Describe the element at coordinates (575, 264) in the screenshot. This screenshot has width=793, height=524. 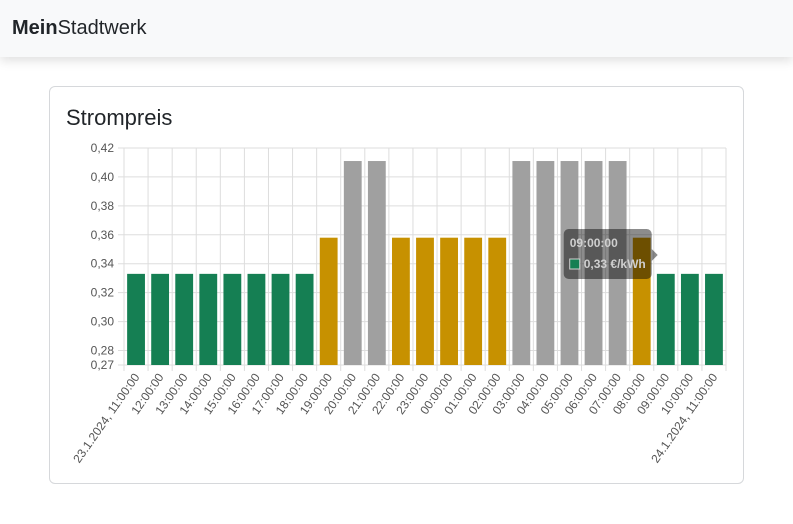
I see `tooltip-swatch` at that location.